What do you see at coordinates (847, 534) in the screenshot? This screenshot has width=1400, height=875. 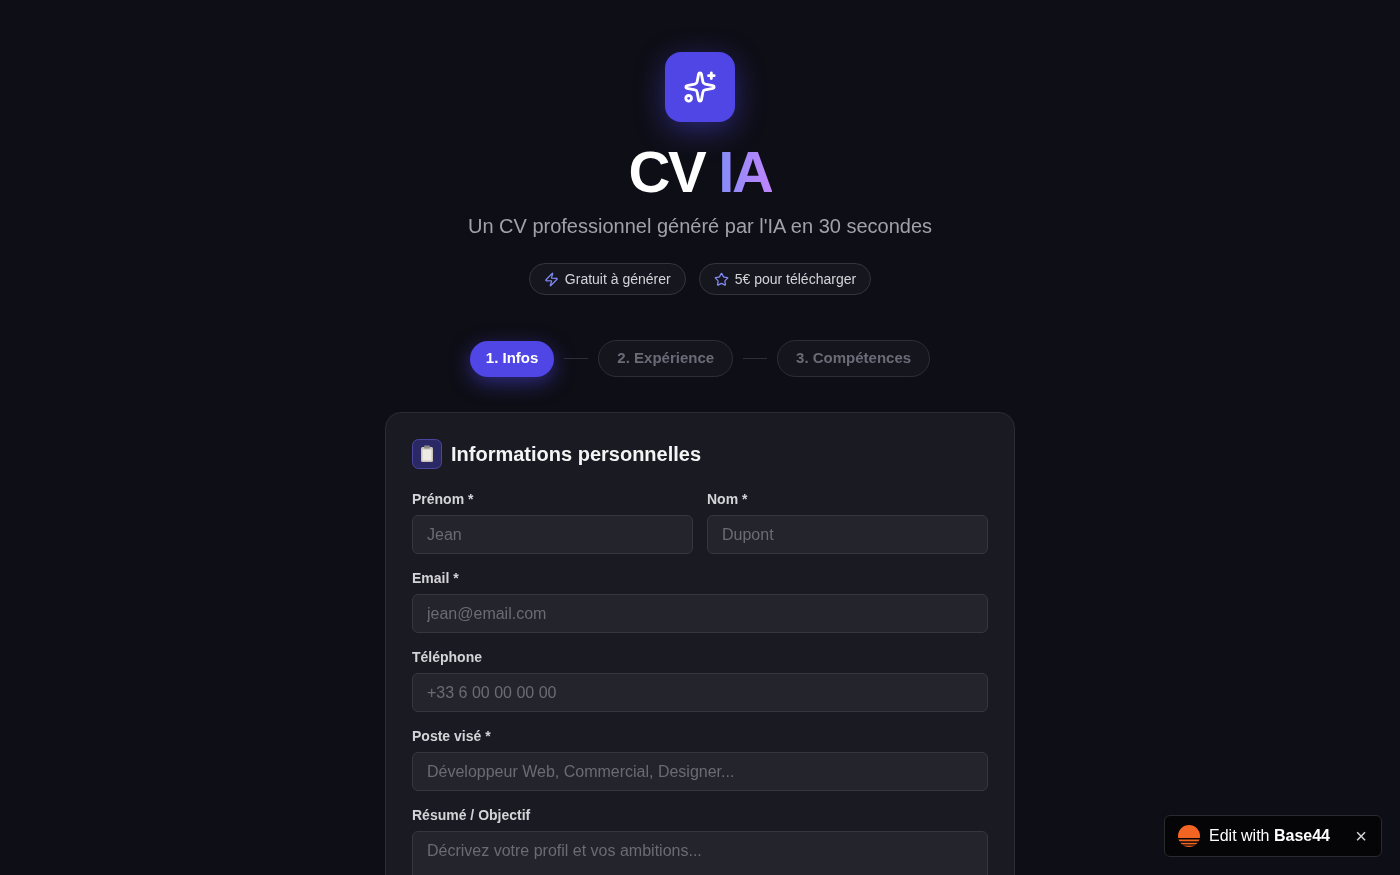 I see `input-field: Dupont` at bounding box center [847, 534].